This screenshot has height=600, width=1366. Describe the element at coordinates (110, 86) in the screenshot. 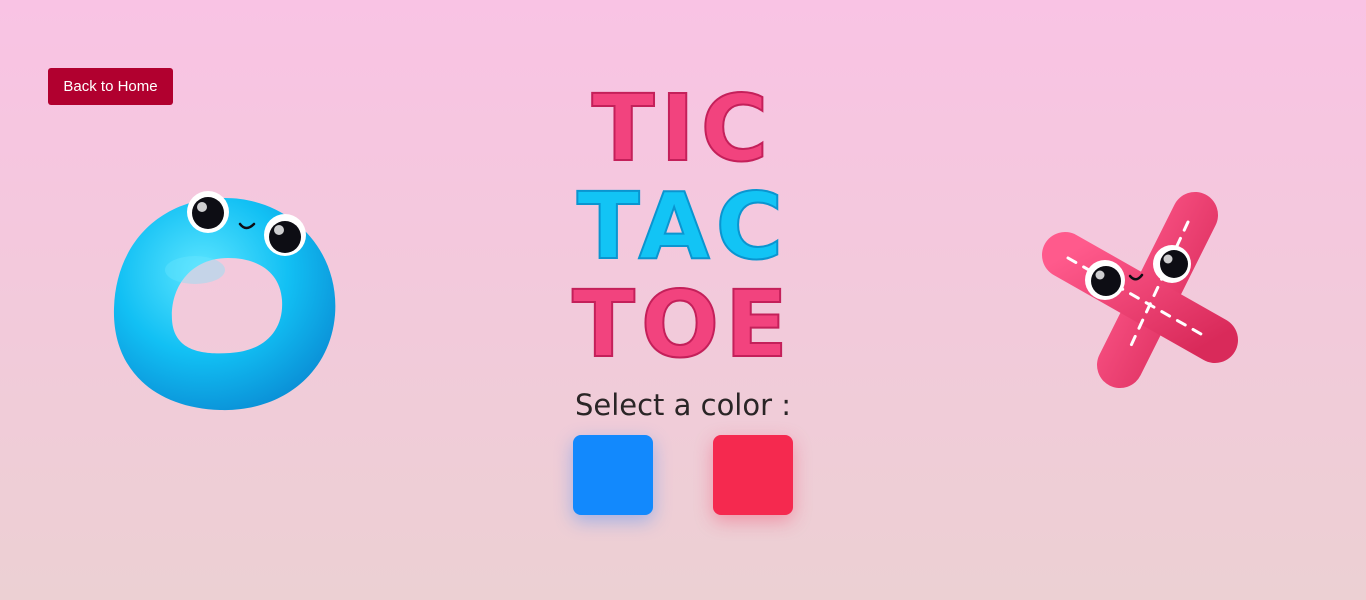

I see `back-to-home-button: Back to Home` at that location.